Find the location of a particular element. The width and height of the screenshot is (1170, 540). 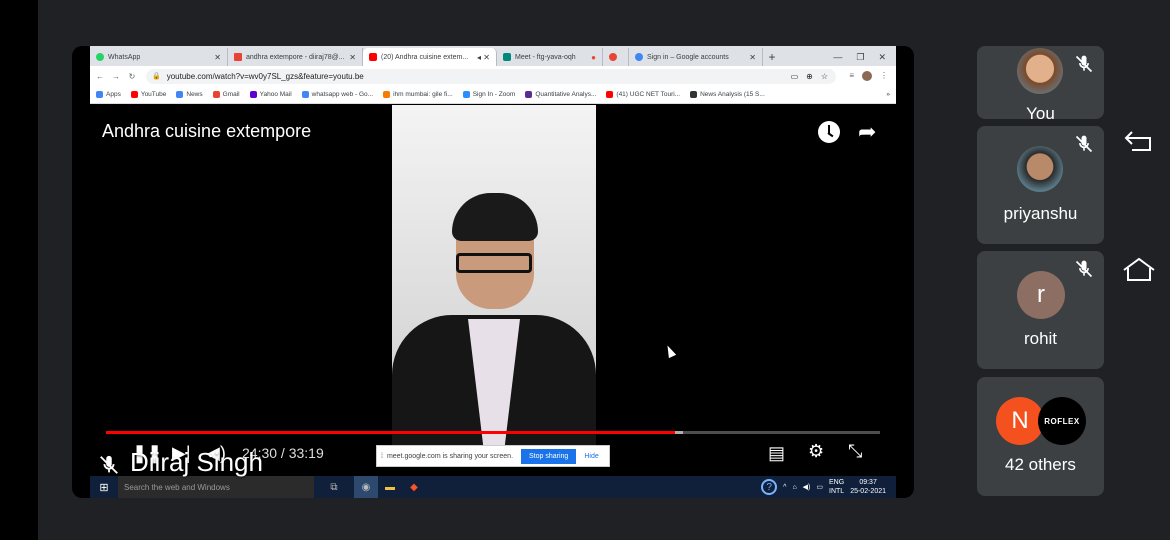

speaker-icon: ◀) is located at coordinates (807, 487).